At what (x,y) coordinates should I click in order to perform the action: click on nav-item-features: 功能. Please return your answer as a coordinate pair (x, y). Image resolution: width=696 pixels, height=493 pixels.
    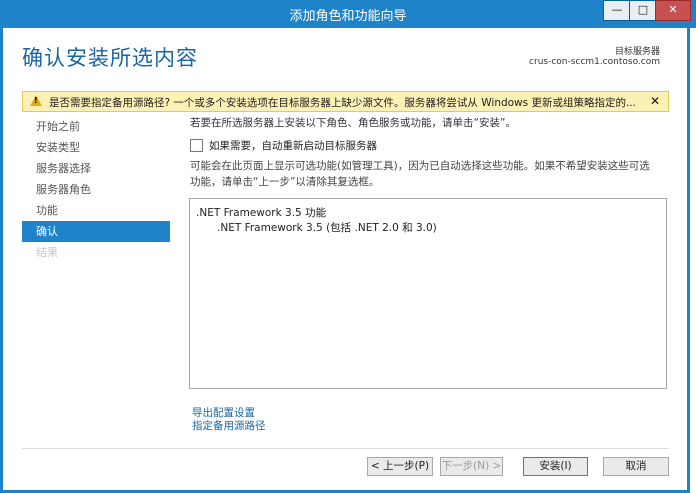
    Looking at the image, I should click on (96, 210).